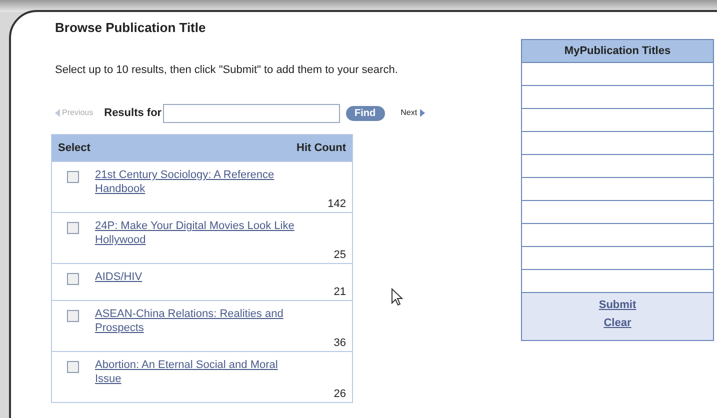 The height and width of the screenshot is (418, 717). What do you see at coordinates (321, 148) in the screenshot?
I see `column-header: Hit Count` at bounding box center [321, 148].